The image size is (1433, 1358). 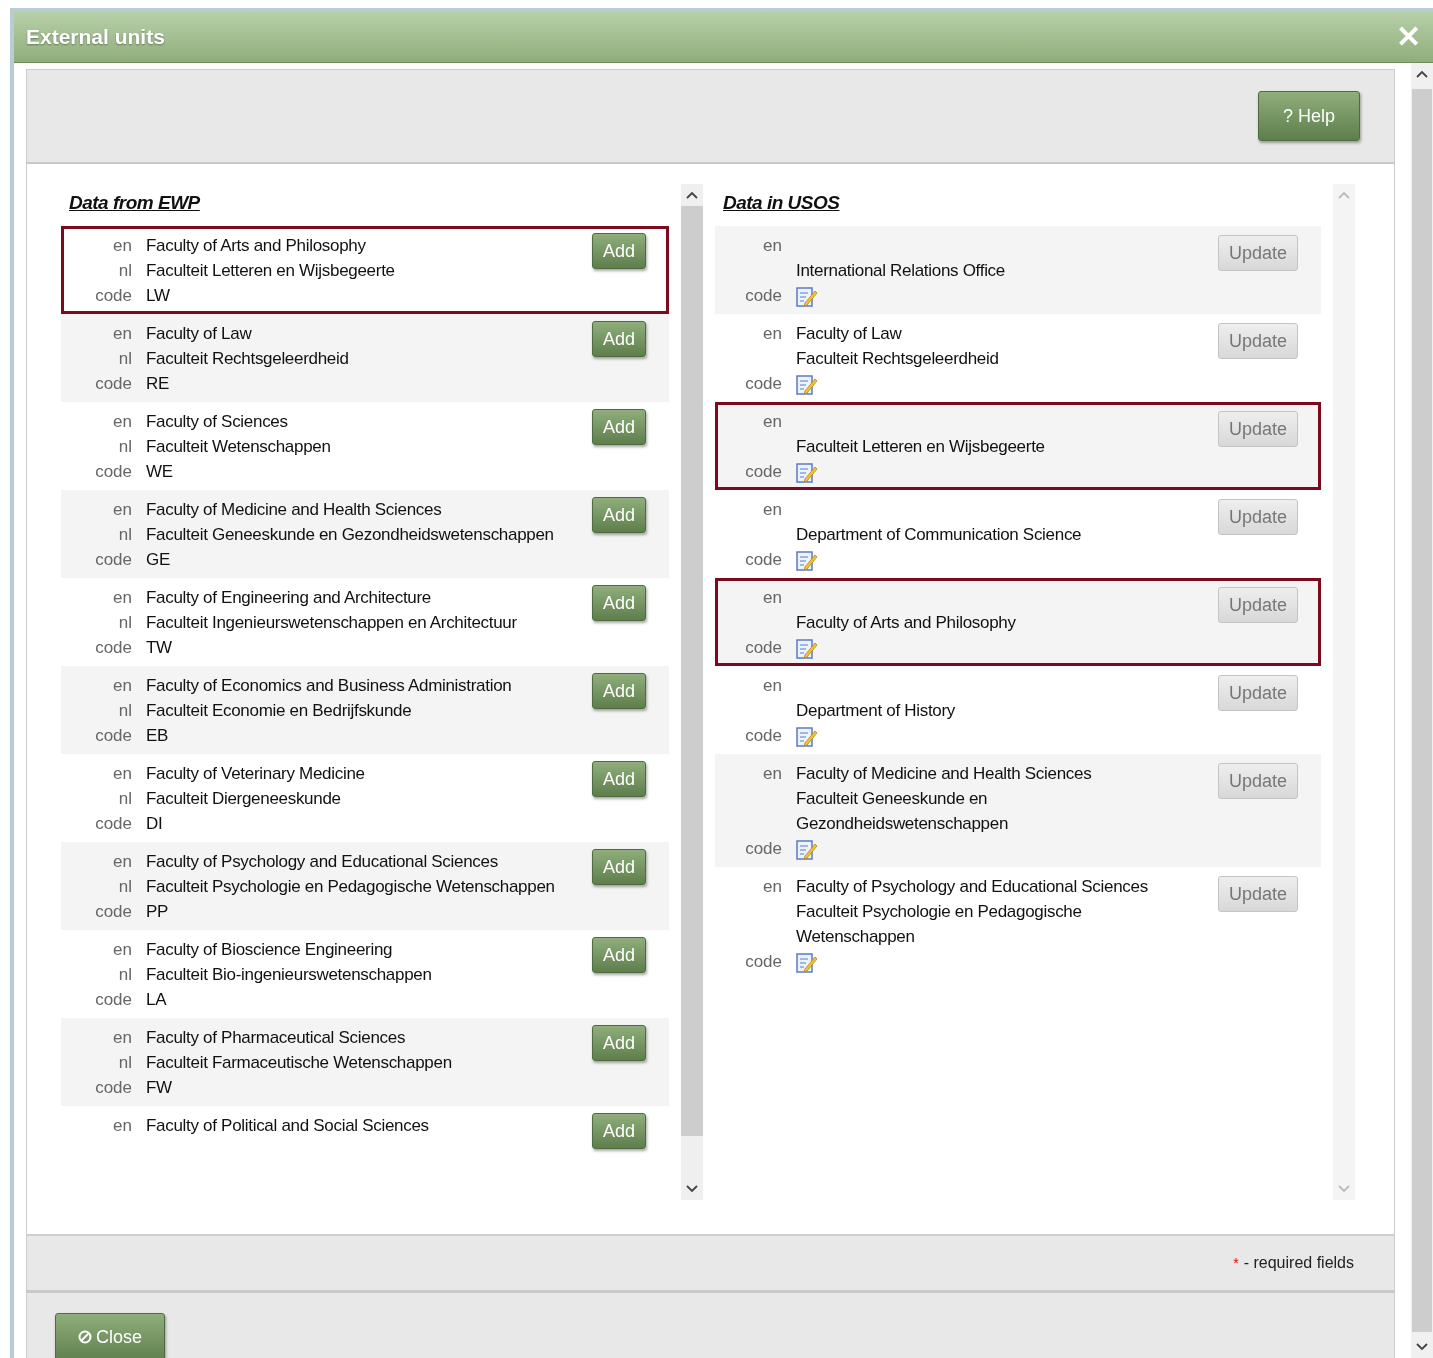 What do you see at coordinates (157, 912) in the screenshot?
I see `field-value: PP` at bounding box center [157, 912].